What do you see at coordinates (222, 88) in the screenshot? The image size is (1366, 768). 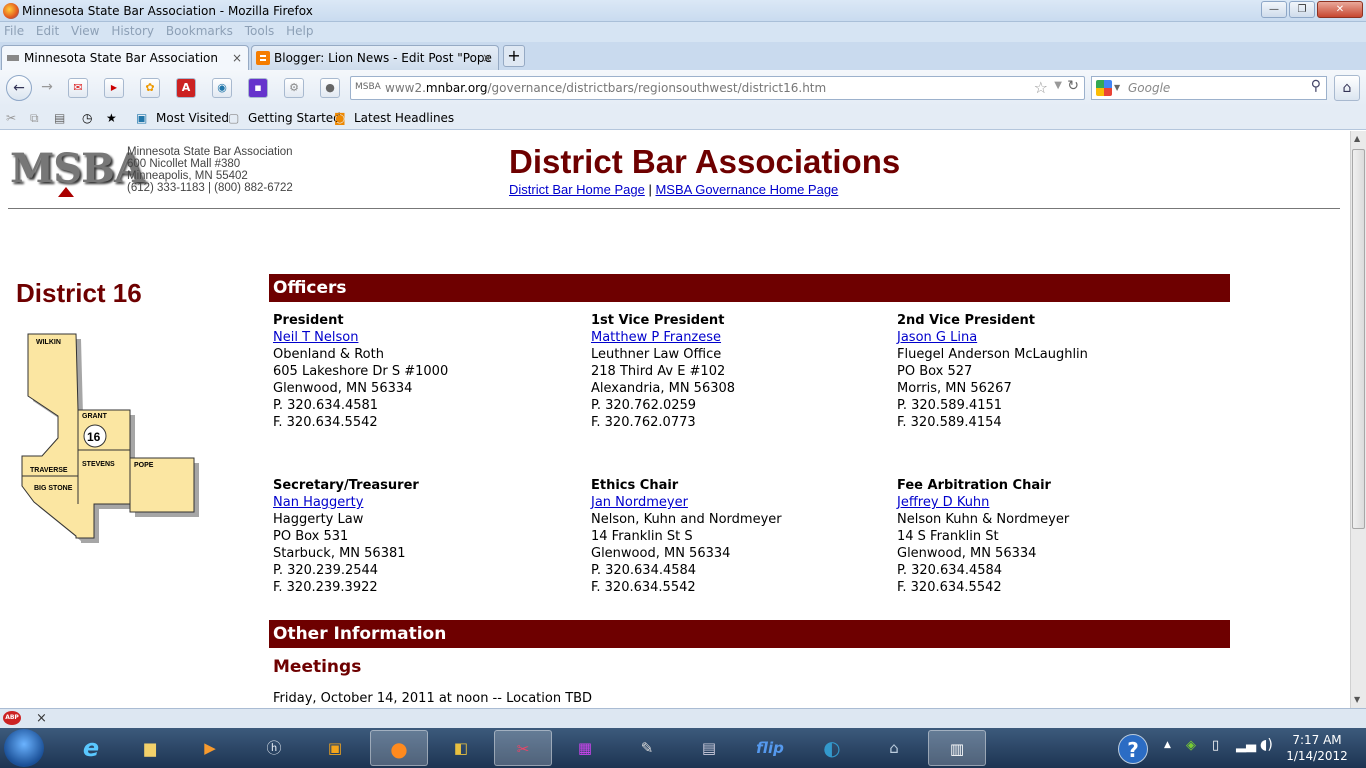 I see `camera-icon: ◉` at bounding box center [222, 88].